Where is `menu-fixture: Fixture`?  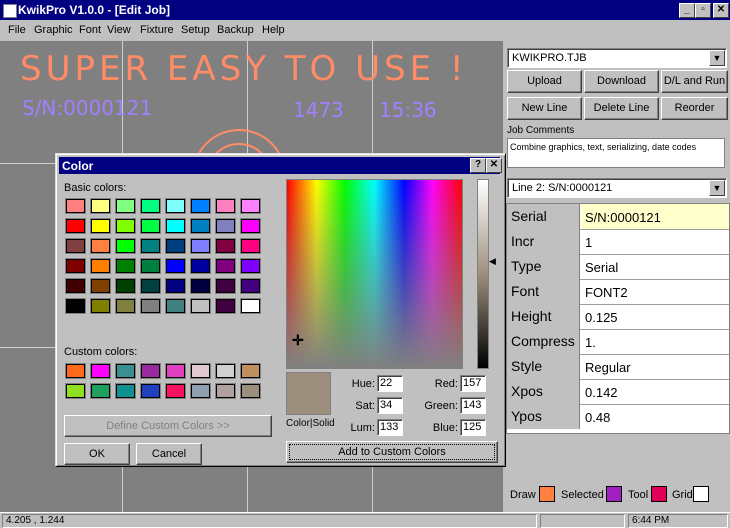
menu-fixture: Fixture is located at coordinates (157, 30).